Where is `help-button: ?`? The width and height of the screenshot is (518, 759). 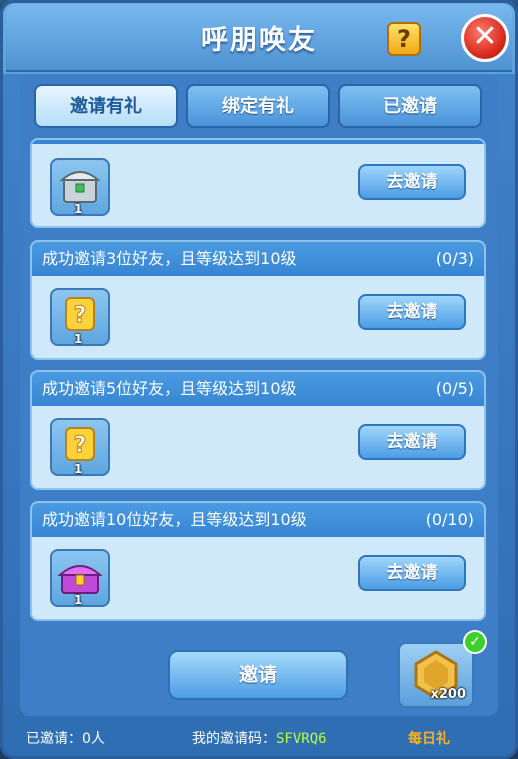
help-button: ? is located at coordinates (404, 39).